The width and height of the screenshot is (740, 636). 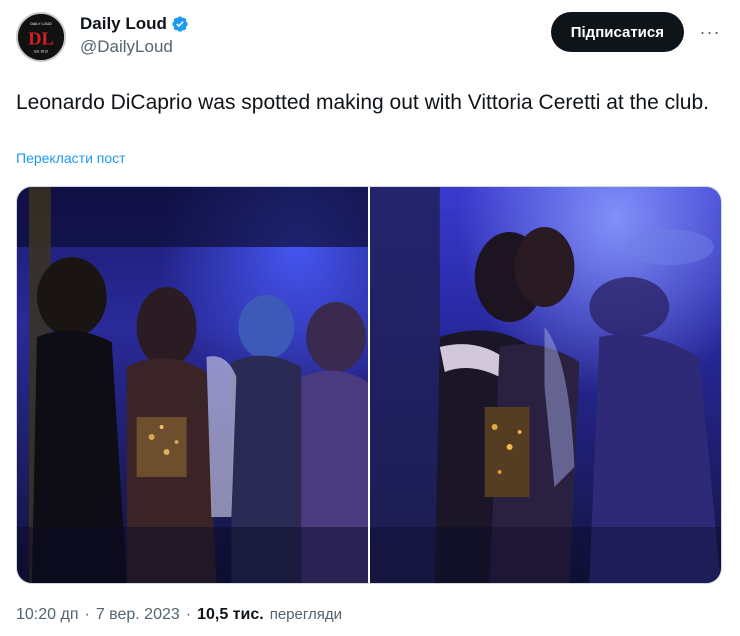 What do you see at coordinates (306, 614) in the screenshot?
I see `views-label: перегляди` at bounding box center [306, 614].